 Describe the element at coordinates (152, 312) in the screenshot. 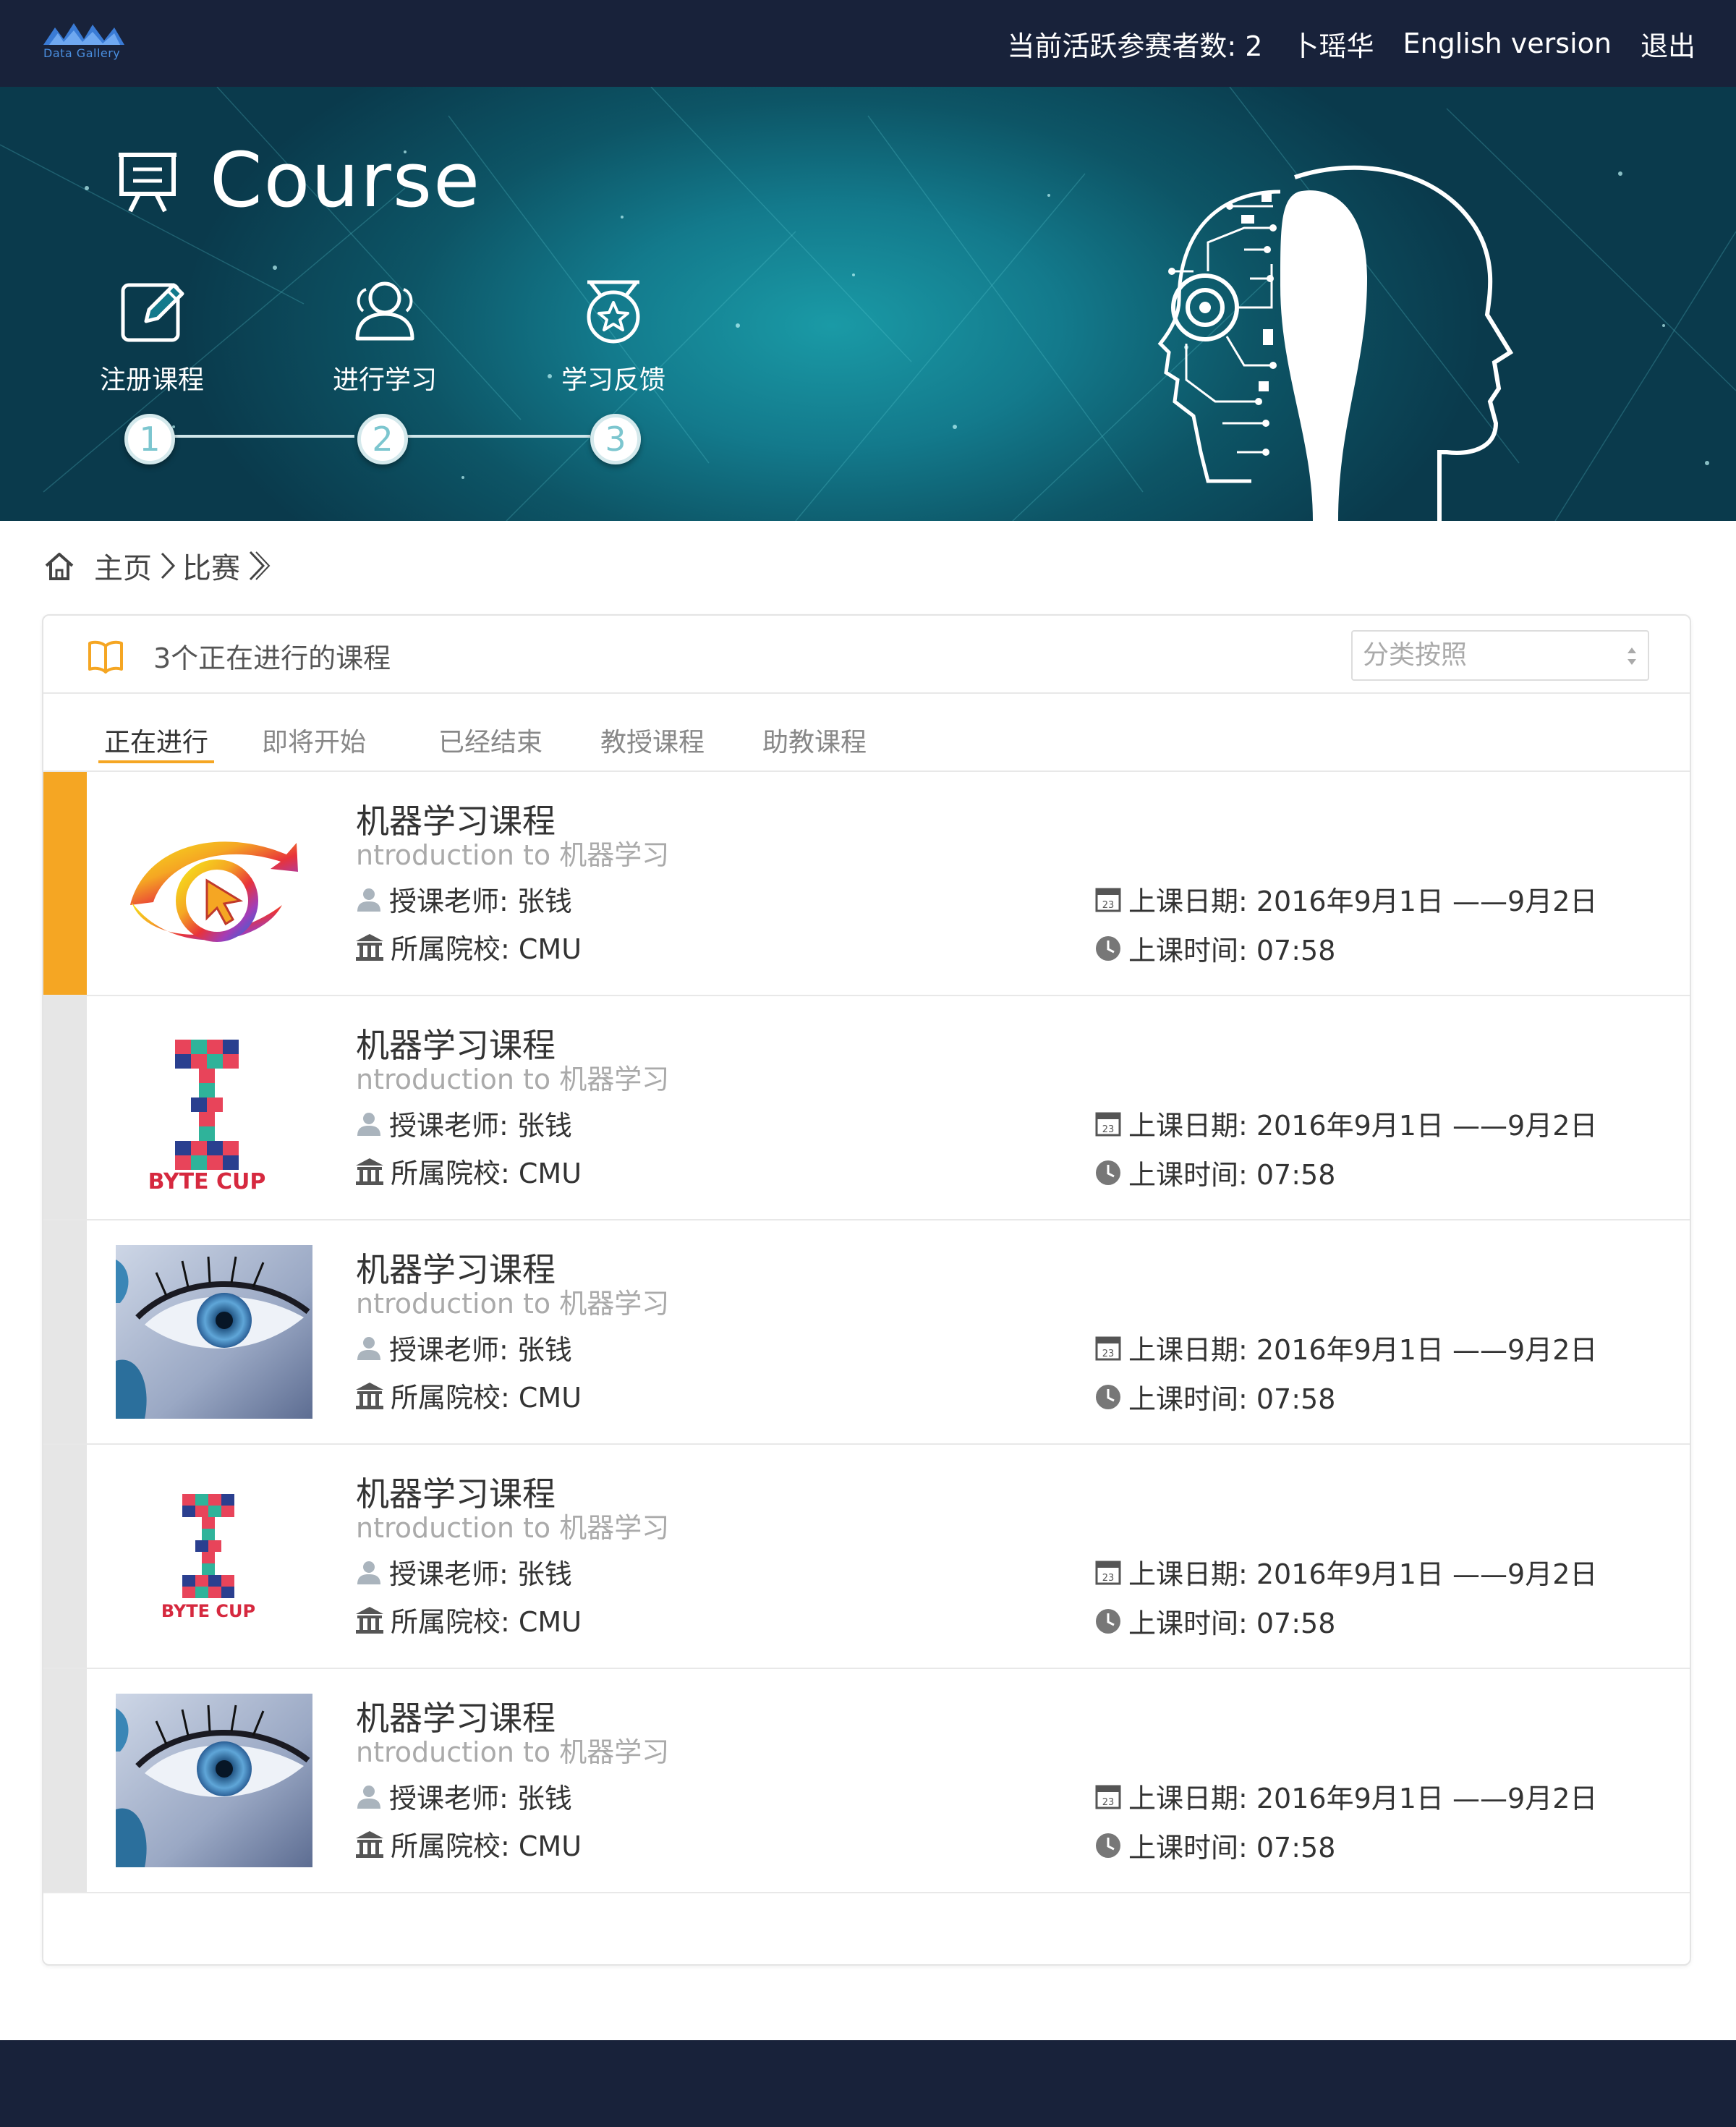

I see `edit-icon` at that location.